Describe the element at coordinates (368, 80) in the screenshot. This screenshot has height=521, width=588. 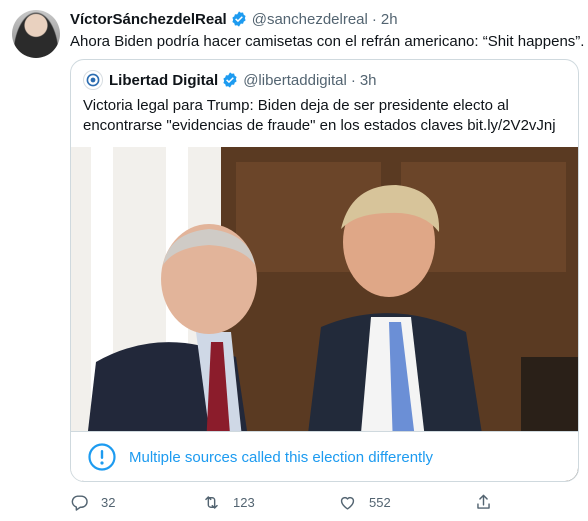
I see `quoted-tweet-timestamp: 3h` at that location.